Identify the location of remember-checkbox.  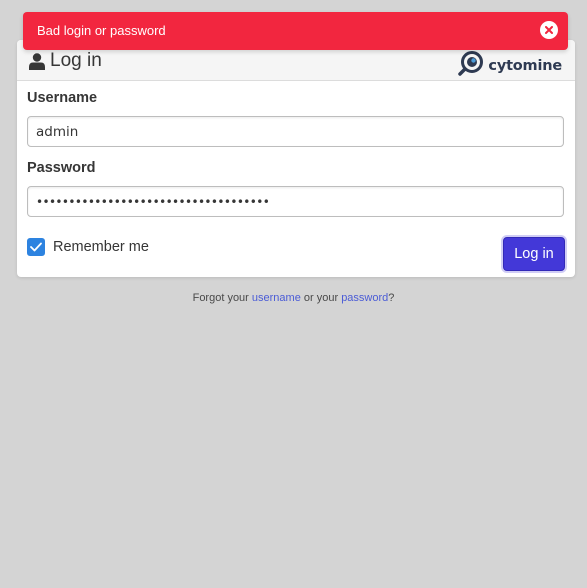
(36, 247).